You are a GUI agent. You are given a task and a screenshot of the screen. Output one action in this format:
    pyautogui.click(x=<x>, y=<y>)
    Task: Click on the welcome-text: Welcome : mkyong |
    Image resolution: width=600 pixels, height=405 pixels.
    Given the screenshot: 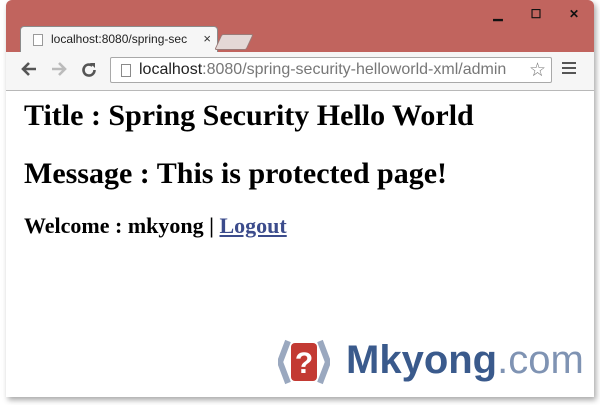 What is the action you would take?
    pyautogui.click(x=122, y=225)
    